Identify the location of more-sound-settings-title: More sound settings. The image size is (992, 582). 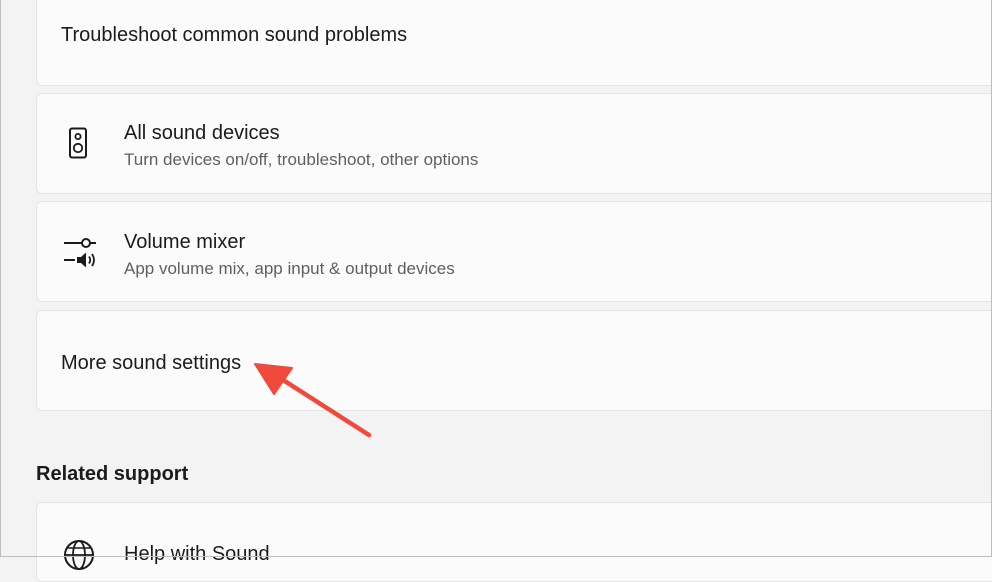
(151, 363).